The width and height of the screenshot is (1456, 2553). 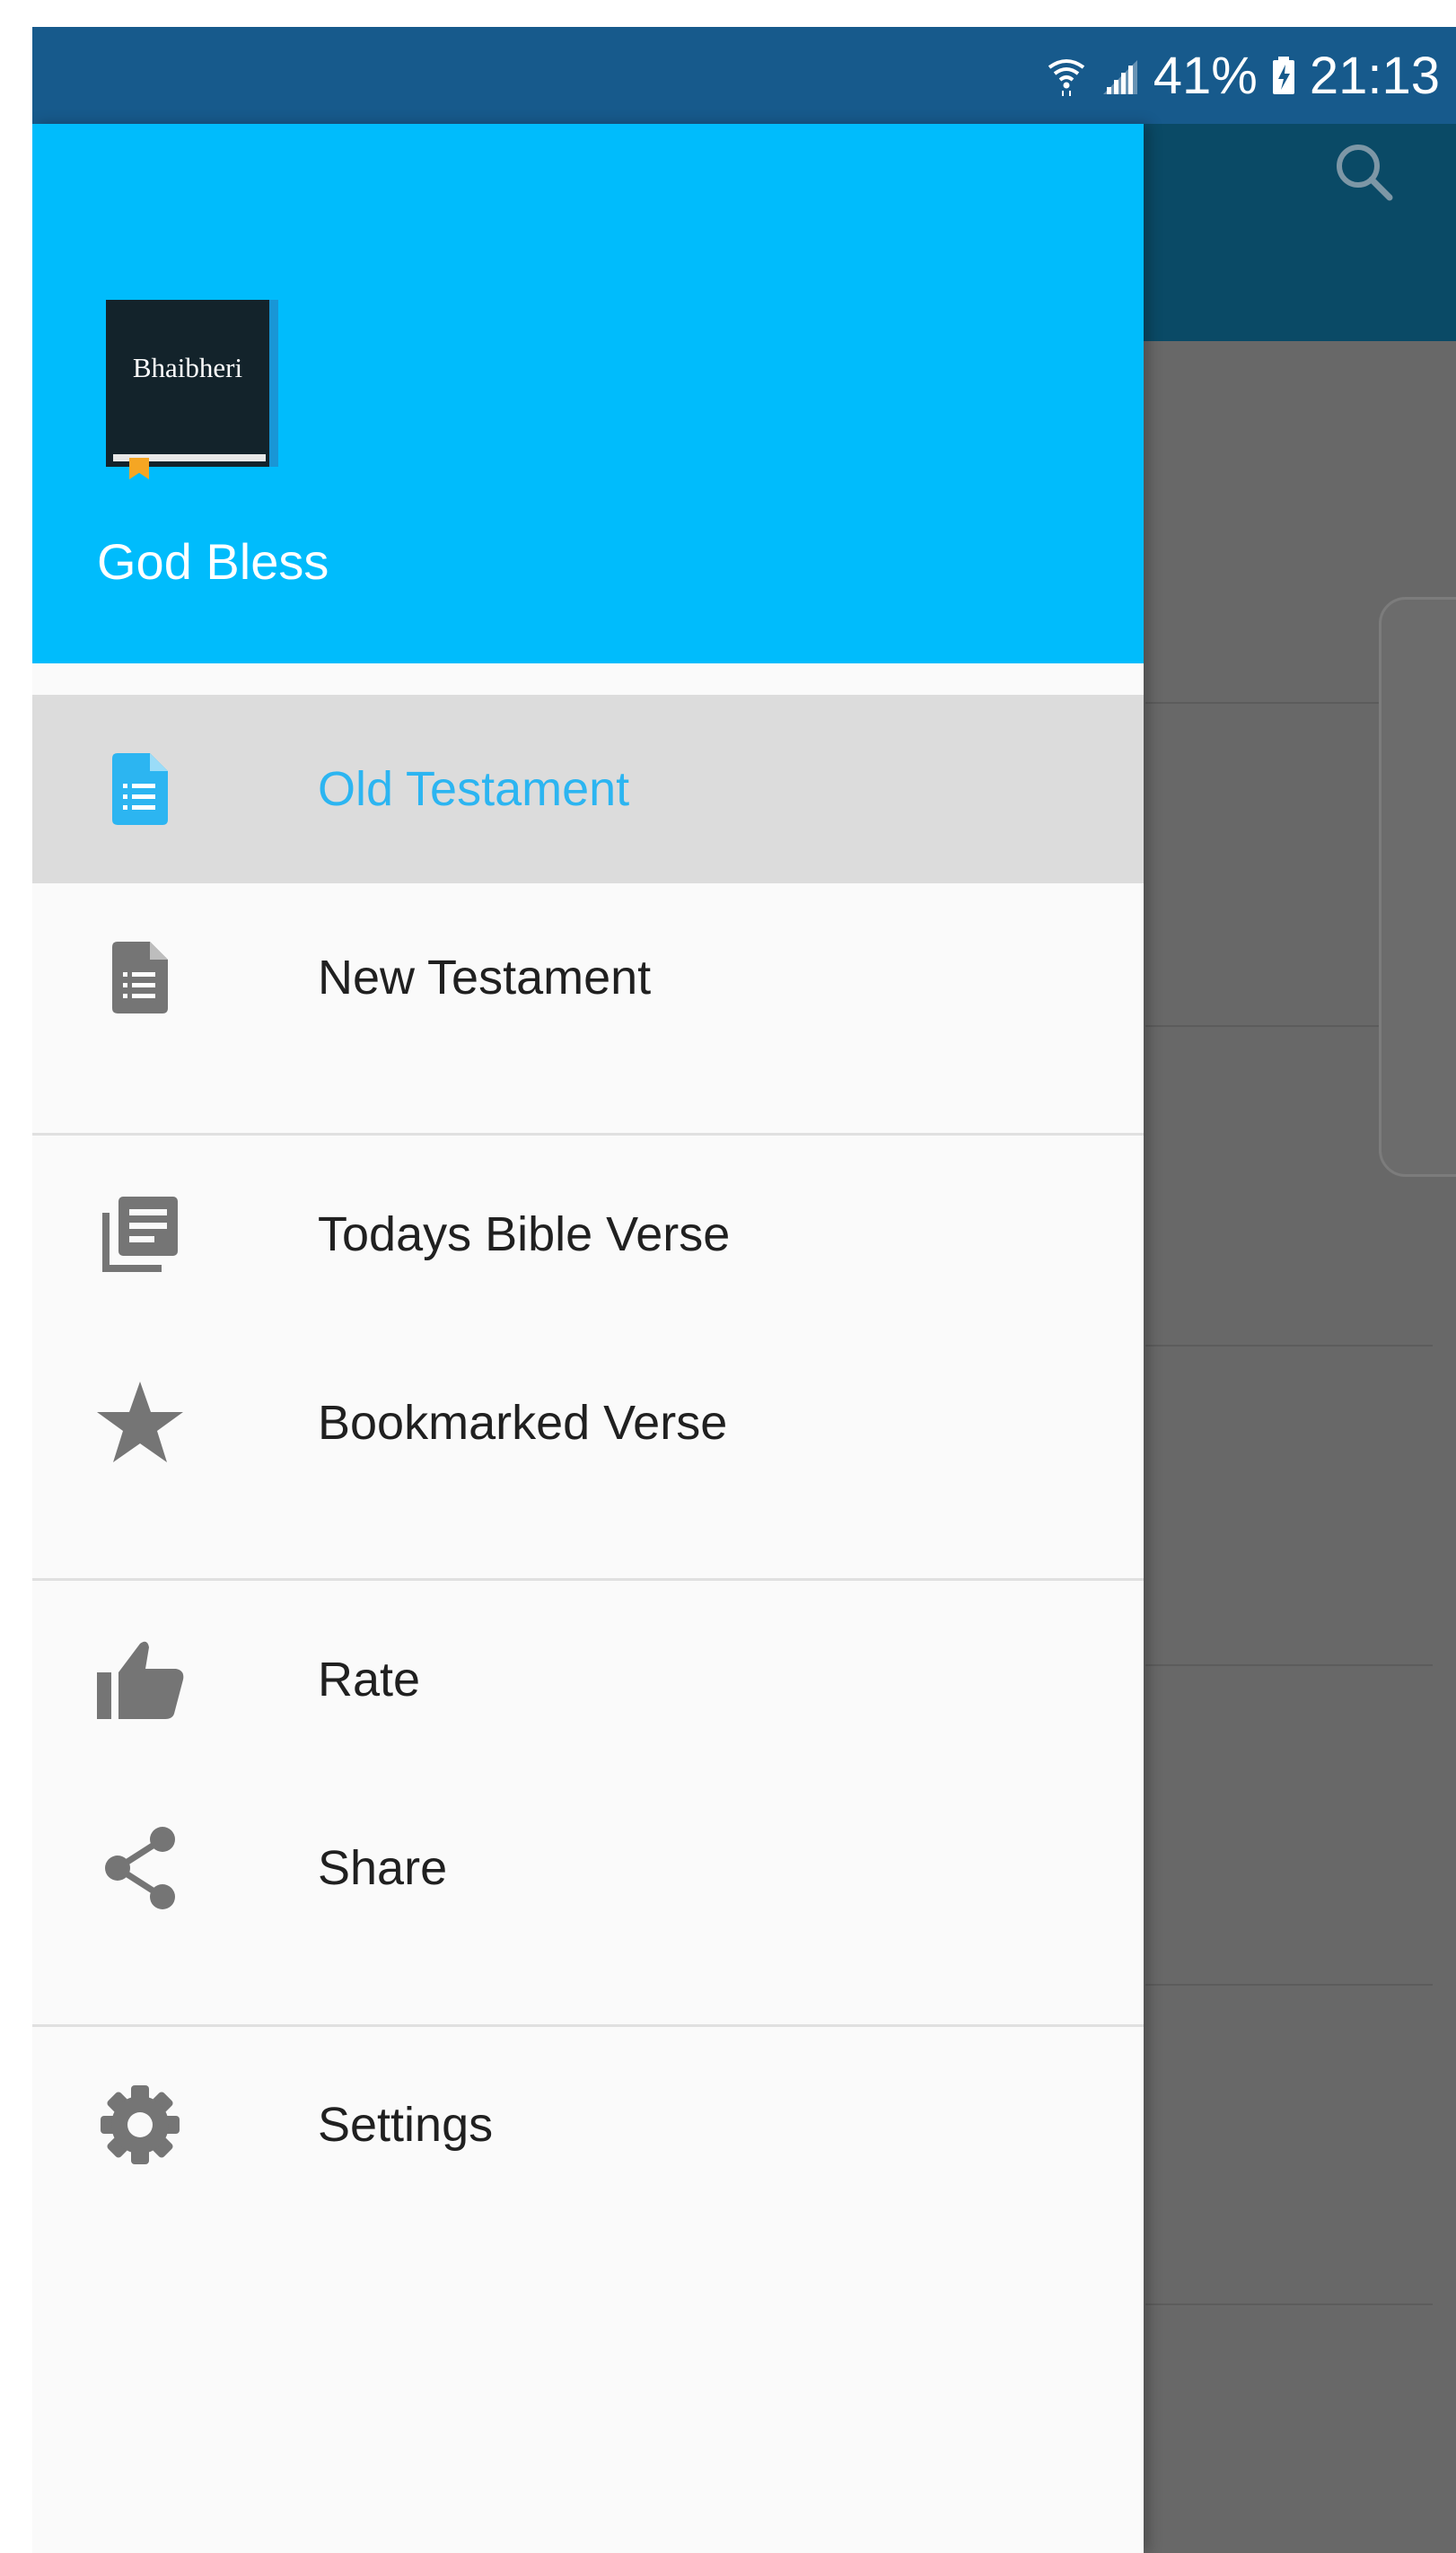 I want to click on clock: 21:13, so click(x=1375, y=75).